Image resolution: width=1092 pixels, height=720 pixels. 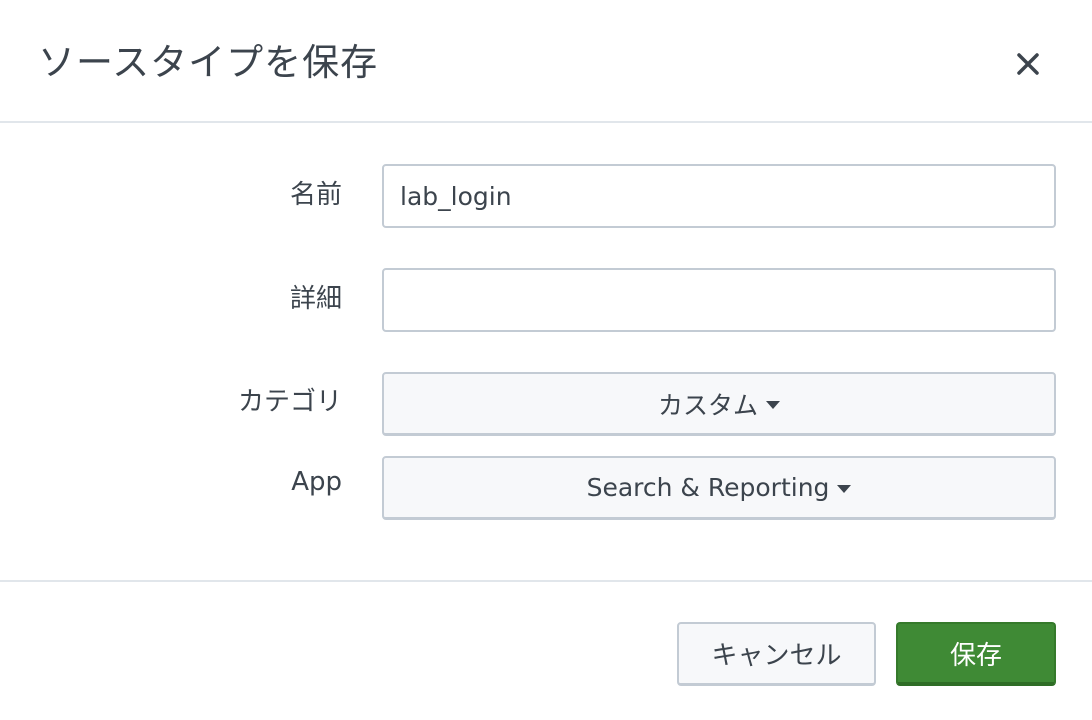 I want to click on close-button, so click(x=1028, y=64).